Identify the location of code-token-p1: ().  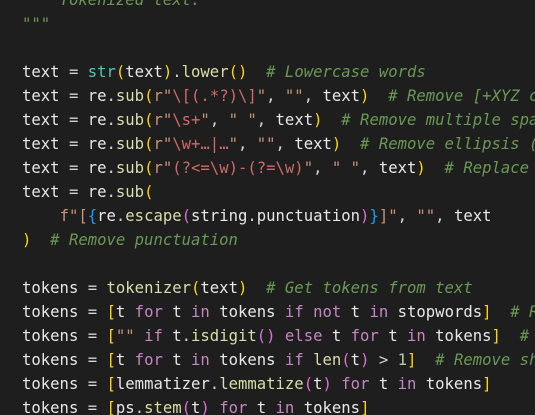
(238, 72).